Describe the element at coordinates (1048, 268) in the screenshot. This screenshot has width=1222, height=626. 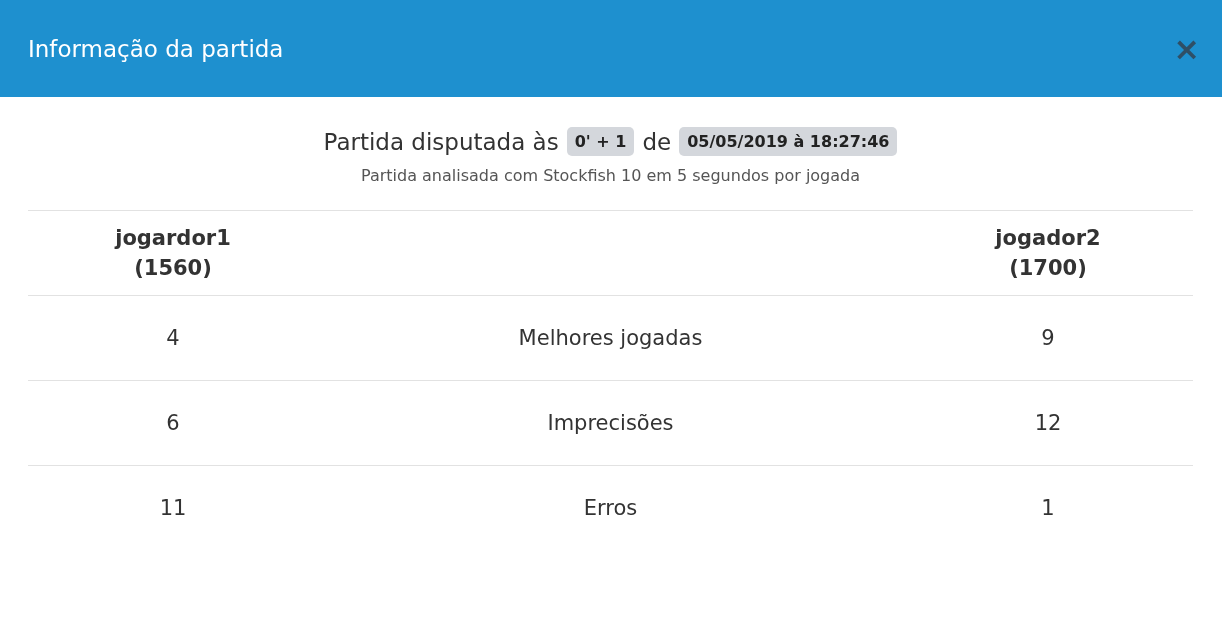
I see `player-rating: (1700)` at that location.